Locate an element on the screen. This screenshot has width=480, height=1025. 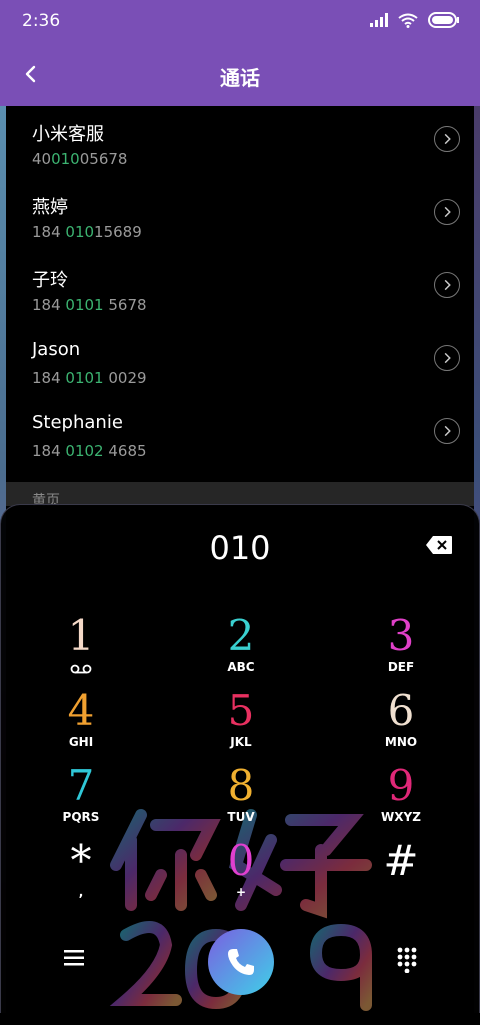
dial-key-5: 5 JKL is located at coordinates (241, 723).